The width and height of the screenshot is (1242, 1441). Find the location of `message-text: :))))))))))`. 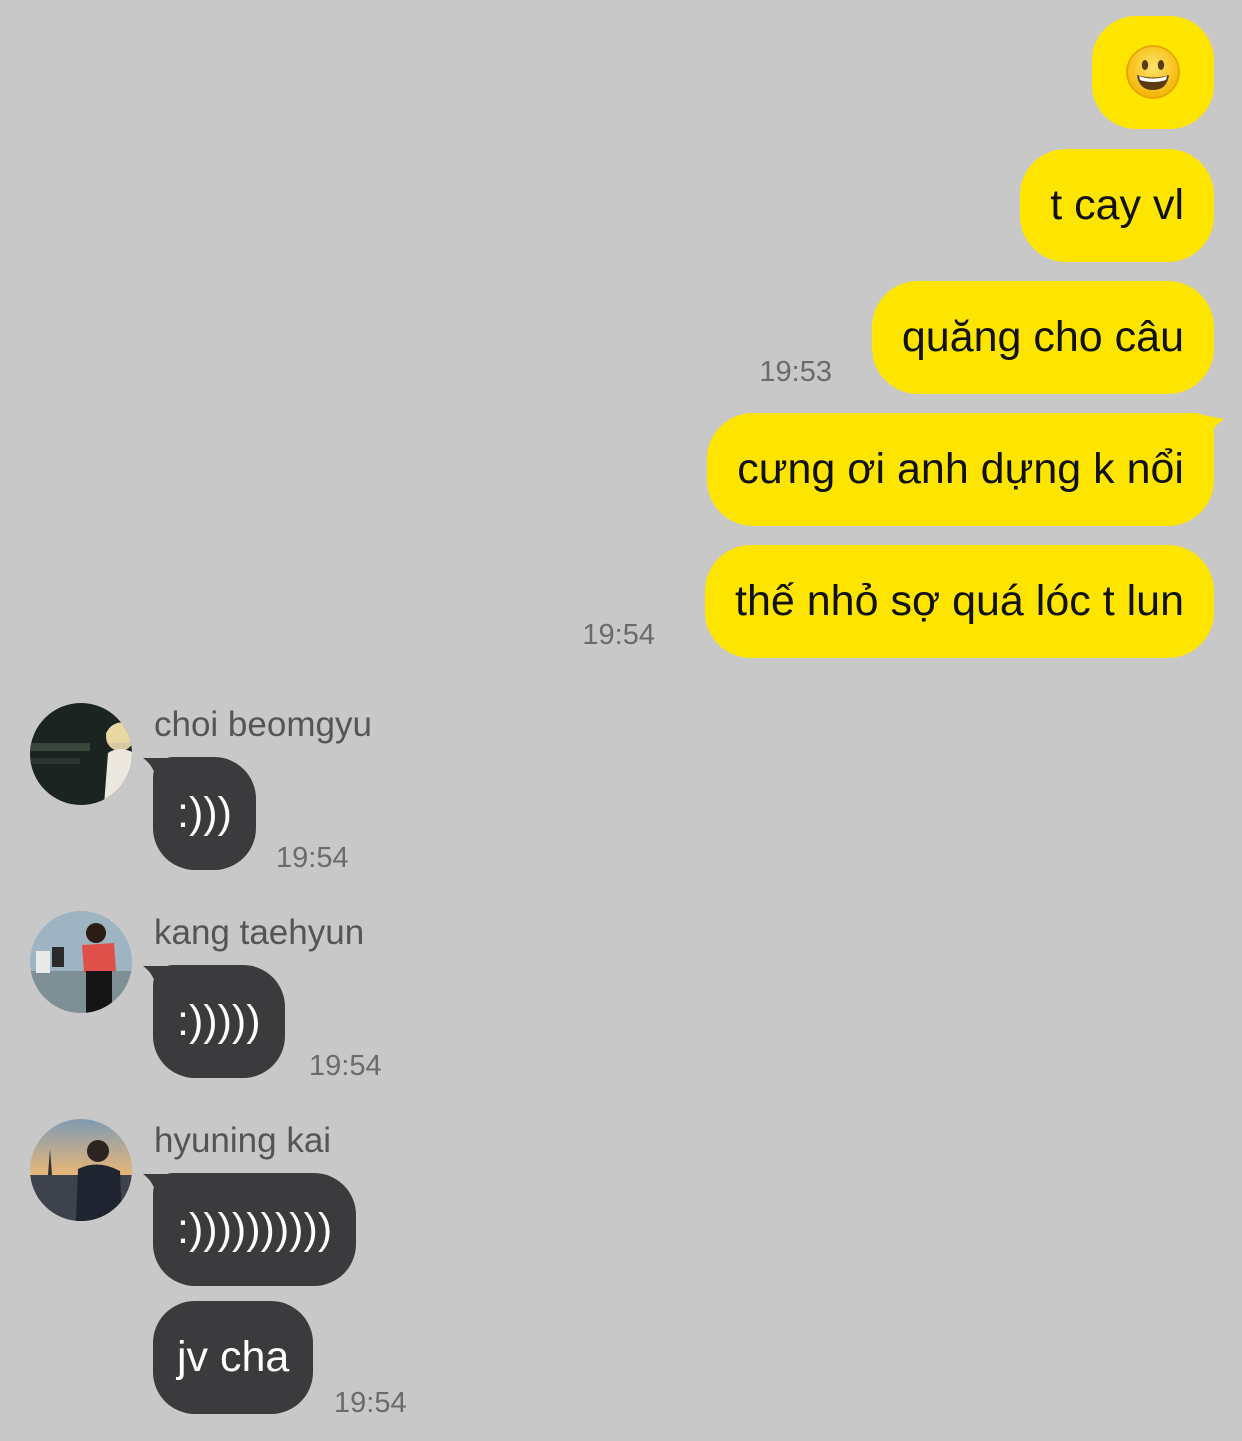

message-text: :)))))))))) is located at coordinates (255, 1229).